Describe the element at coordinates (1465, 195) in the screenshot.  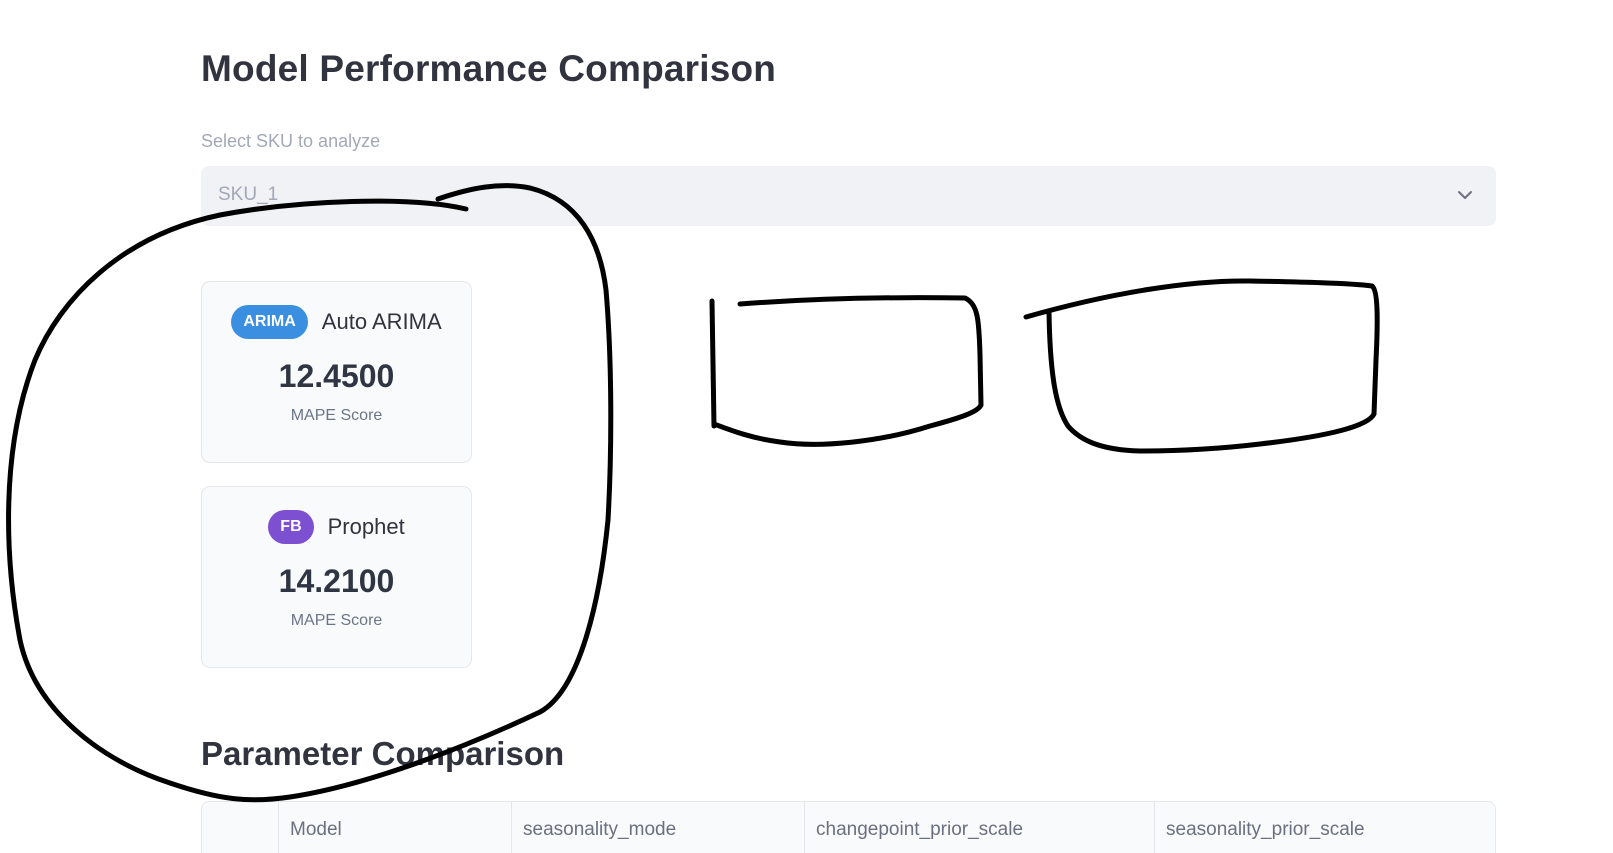
I see `chevron-down-icon` at that location.